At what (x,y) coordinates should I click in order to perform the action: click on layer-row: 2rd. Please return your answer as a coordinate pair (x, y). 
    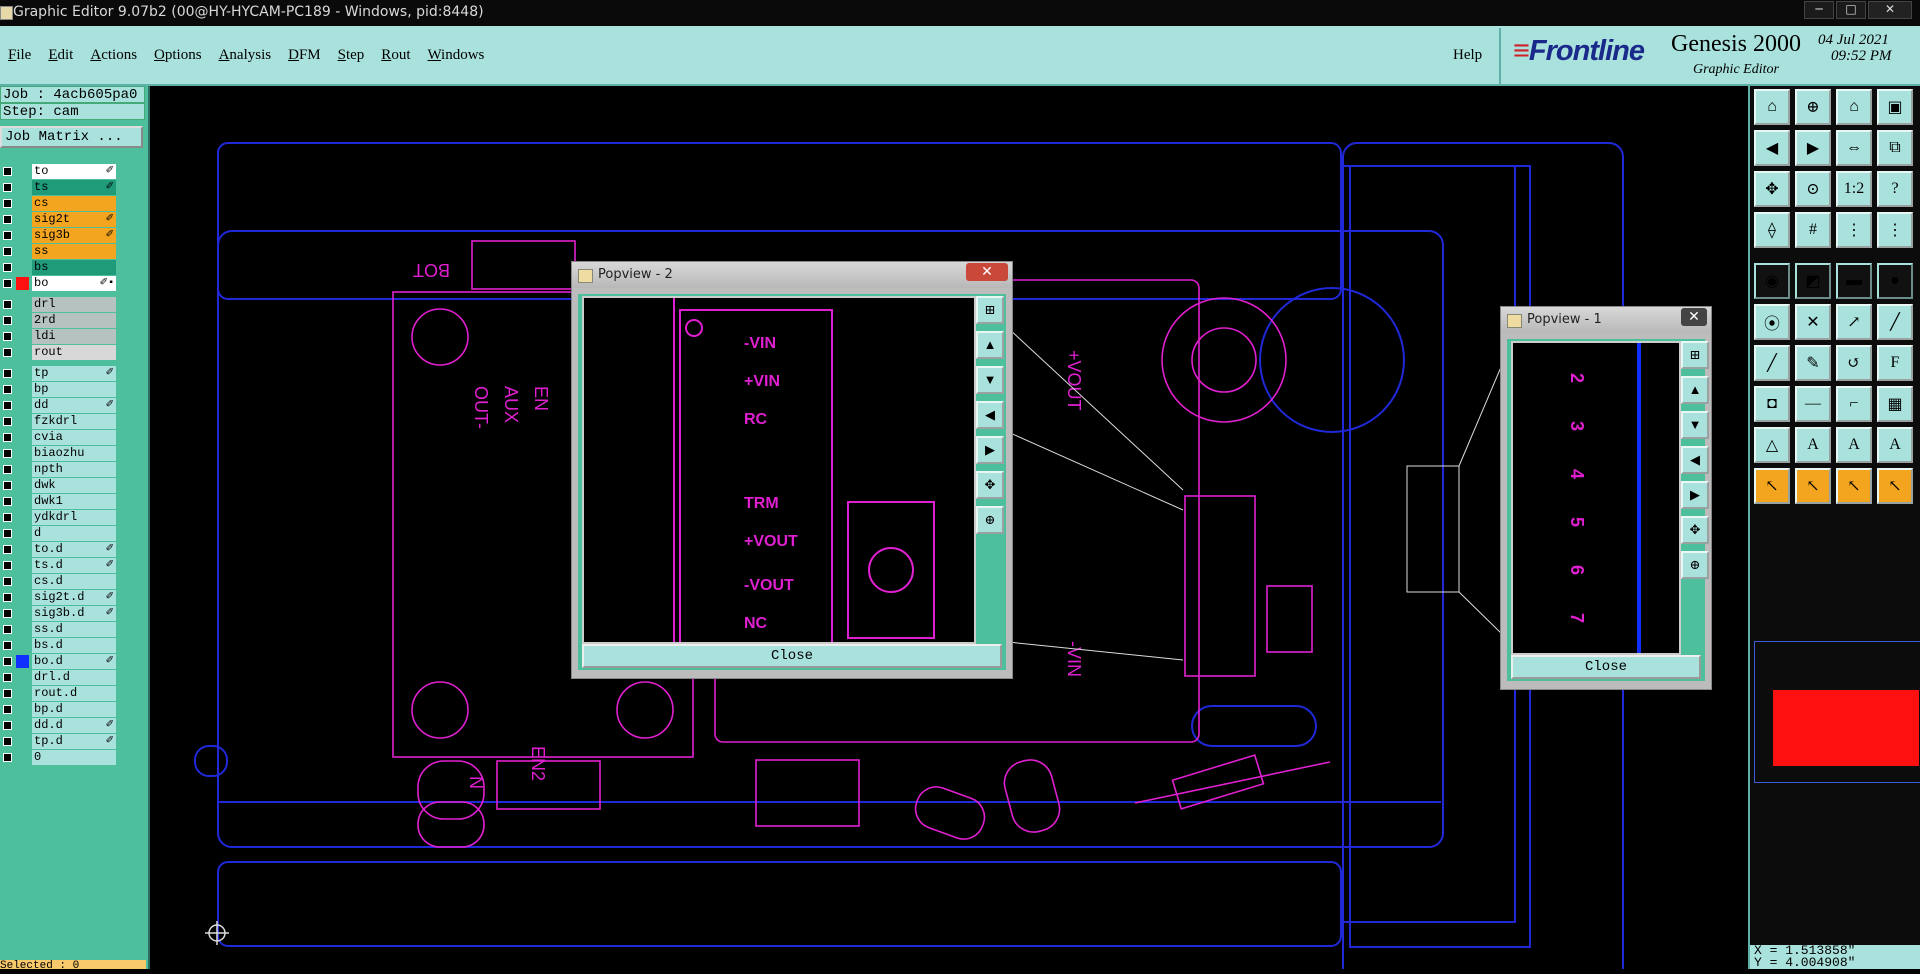
    Looking at the image, I should click on (60, 320).